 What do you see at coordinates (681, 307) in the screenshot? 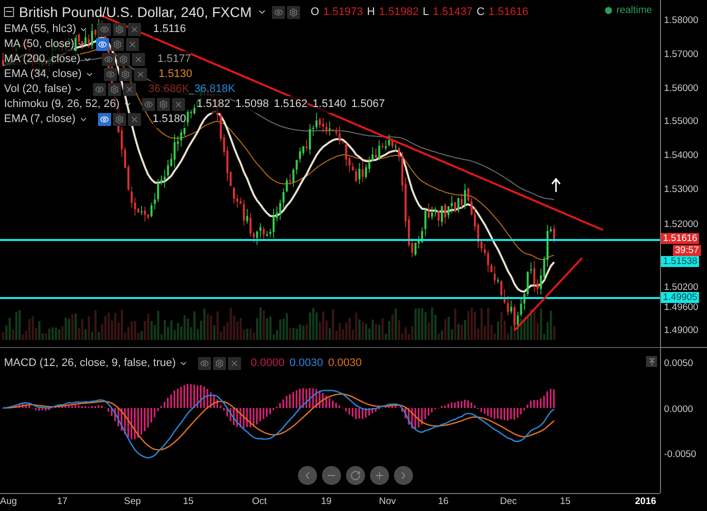
I see `price-tick: 1.49600` at bounding box center [681, 307].